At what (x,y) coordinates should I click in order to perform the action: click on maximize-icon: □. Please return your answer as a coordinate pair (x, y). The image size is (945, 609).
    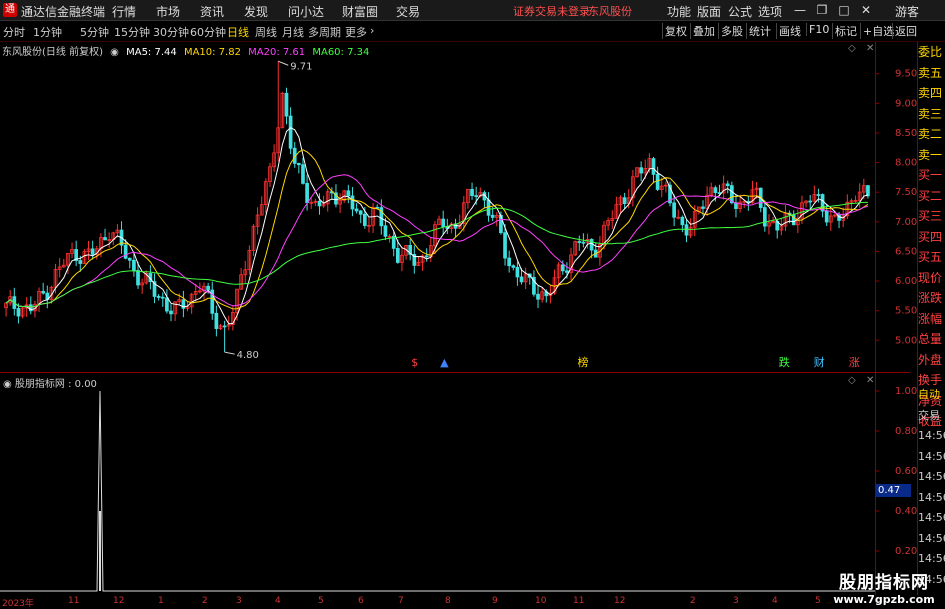
    Looking at the image, I should click on (844, 10).